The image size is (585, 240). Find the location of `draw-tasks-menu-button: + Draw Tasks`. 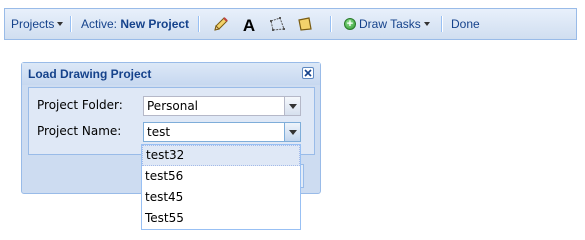

draw-tasks-menu-button: + Draw Tasks is located at coordinates (387, 24).